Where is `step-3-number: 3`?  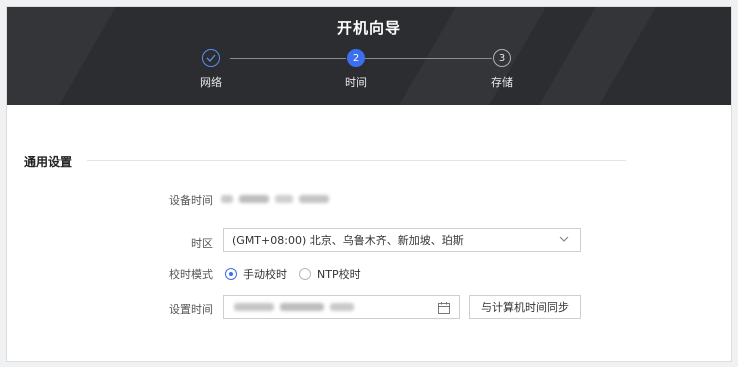 step-3-number: 3 is located at coordinates (502, 58).